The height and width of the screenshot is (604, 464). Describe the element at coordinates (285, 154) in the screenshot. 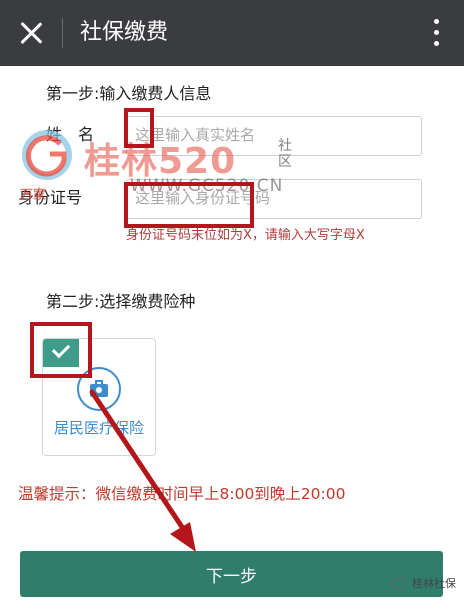

I see `site-region-text: 社区` at that location.